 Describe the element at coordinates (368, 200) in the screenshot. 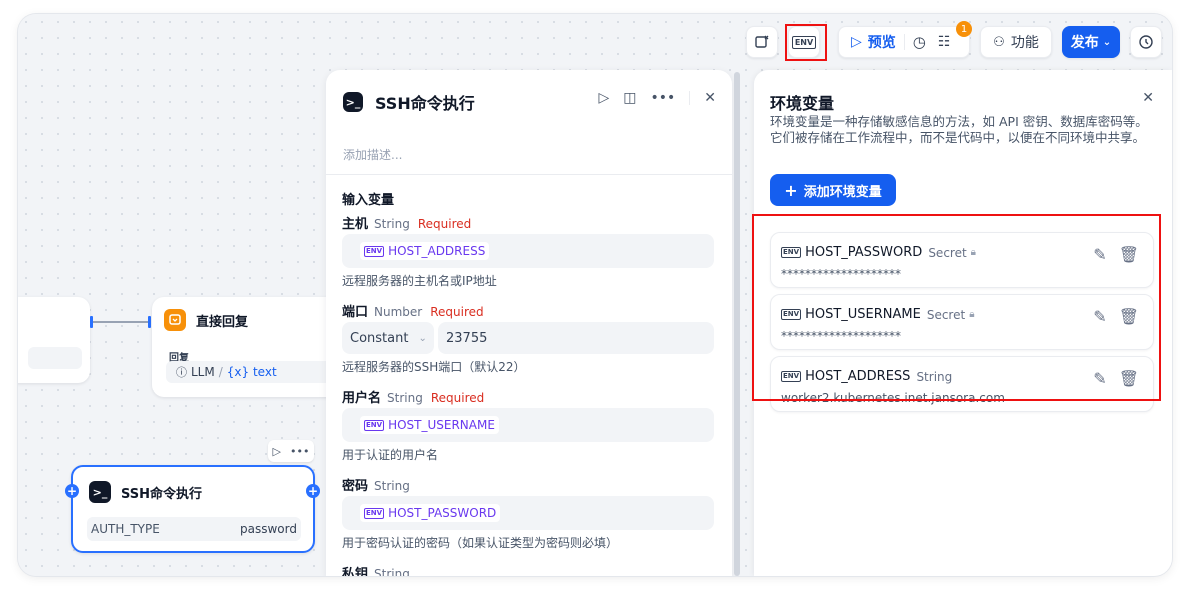

I see `section-title: 输入变量` at that location.